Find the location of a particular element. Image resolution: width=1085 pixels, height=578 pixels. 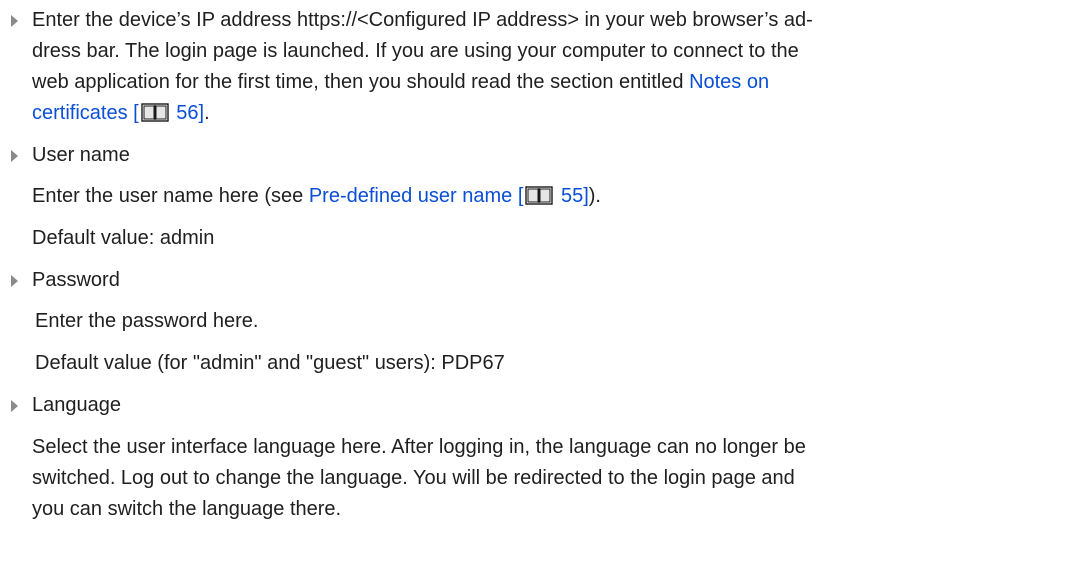

field-password: Password is located at coordinates (542, 280).